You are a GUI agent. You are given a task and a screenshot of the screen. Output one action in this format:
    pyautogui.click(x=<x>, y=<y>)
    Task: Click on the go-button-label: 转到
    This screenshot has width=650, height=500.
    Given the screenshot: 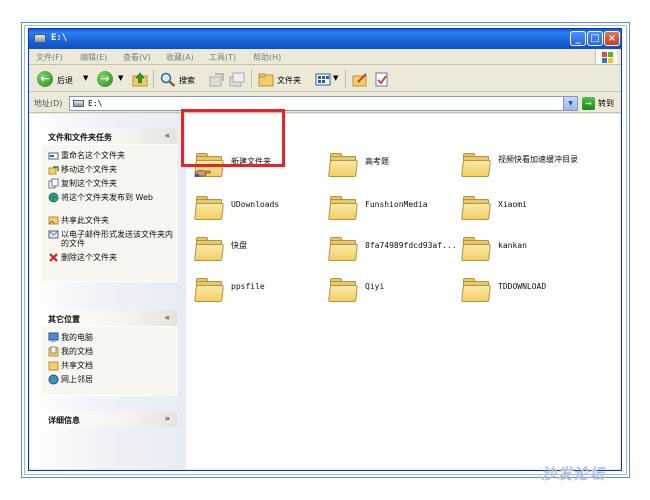 What is the action you would take?
    pyautogui.click(x=606, y=103)
    